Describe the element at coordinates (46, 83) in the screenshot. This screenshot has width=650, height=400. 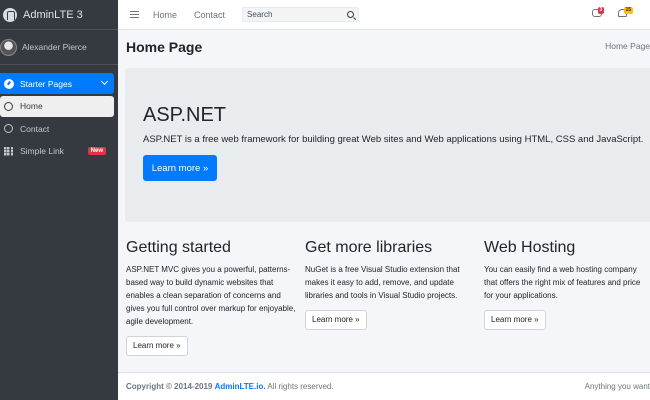
I see `sidebar-item-label: Starter Pages` at that location.